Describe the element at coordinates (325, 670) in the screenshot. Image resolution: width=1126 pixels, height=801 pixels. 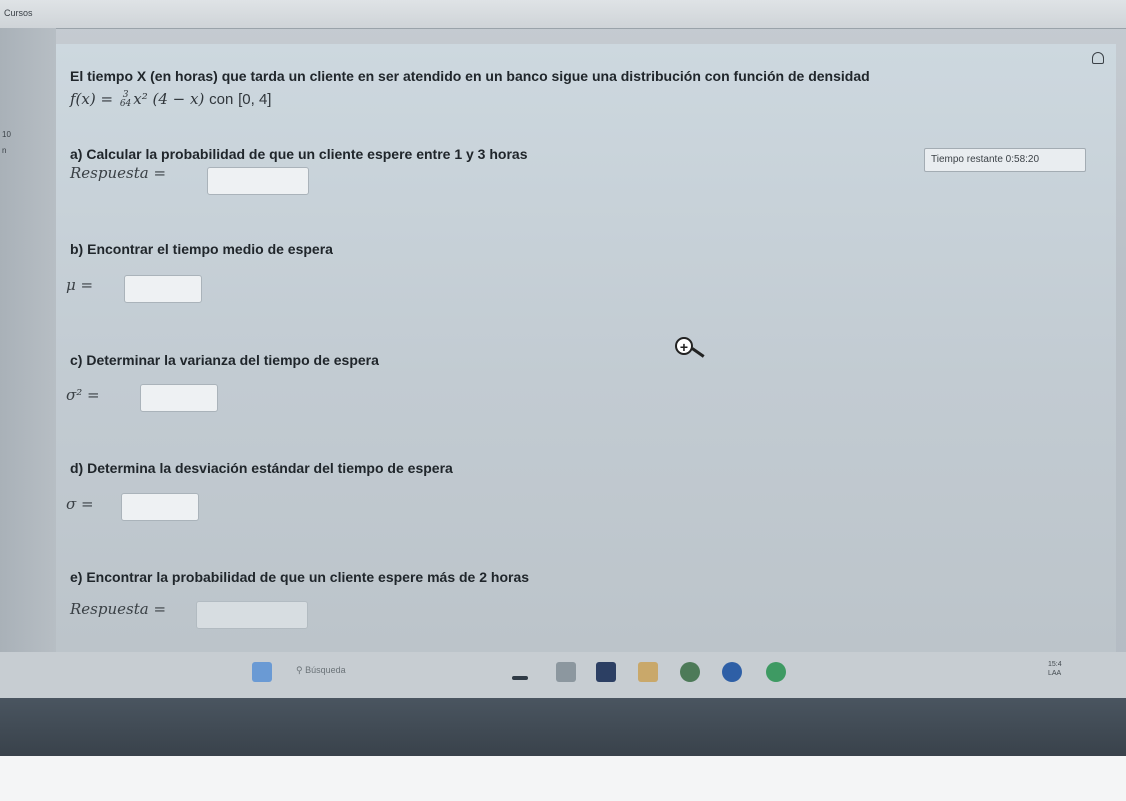
I see `search-placeholder: Búsqueda` at that location.